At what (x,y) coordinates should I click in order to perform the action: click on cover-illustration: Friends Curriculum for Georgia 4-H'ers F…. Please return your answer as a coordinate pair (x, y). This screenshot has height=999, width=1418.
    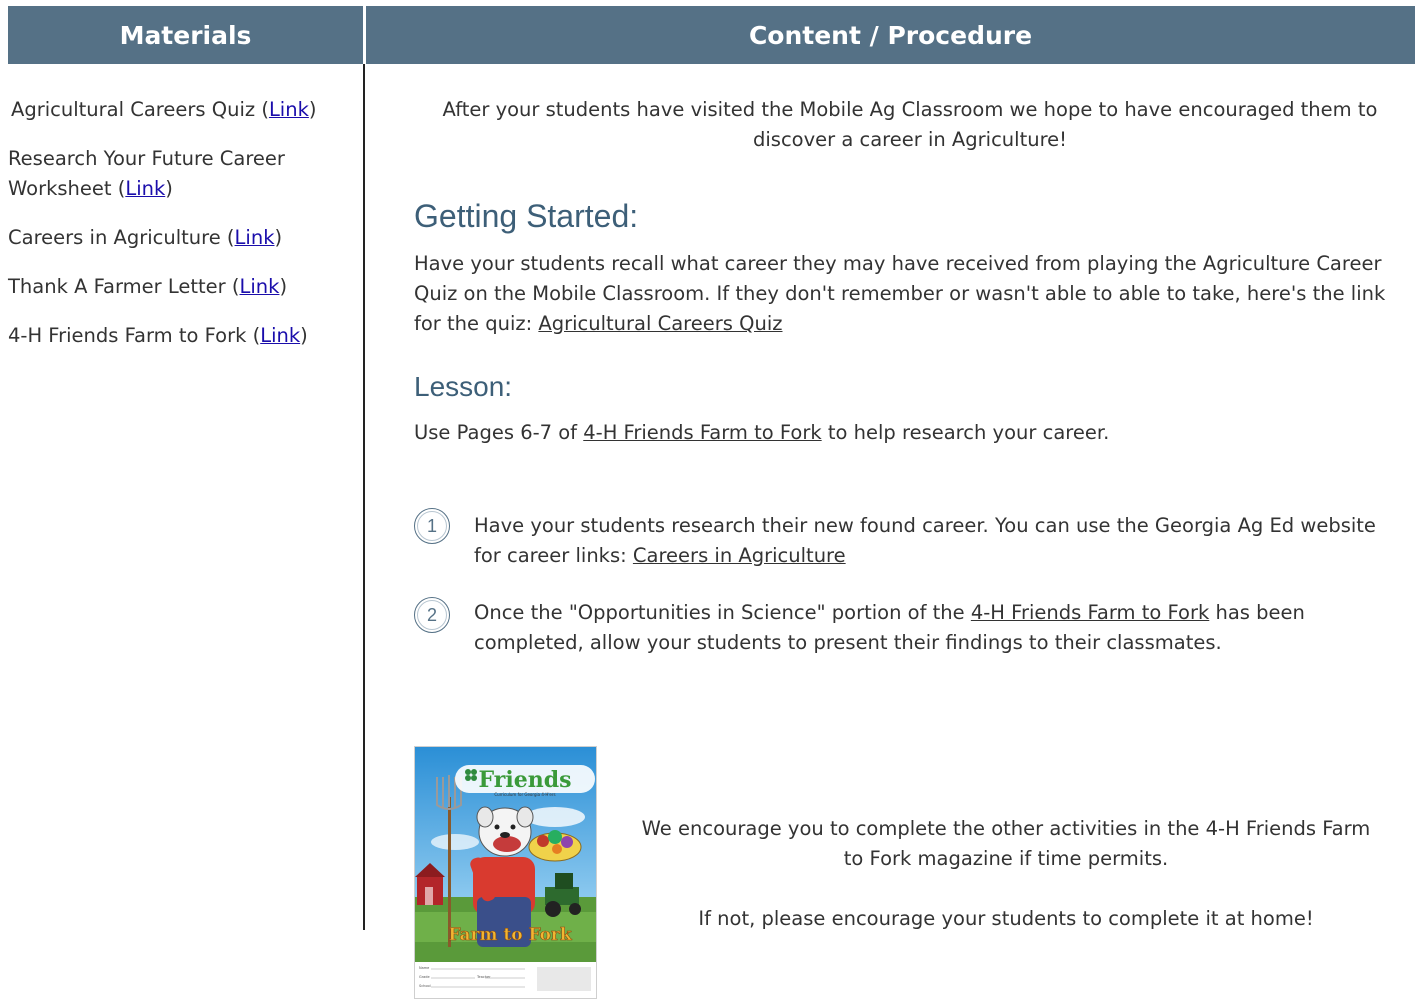
    Looking at the image, I should click on (505, 872).